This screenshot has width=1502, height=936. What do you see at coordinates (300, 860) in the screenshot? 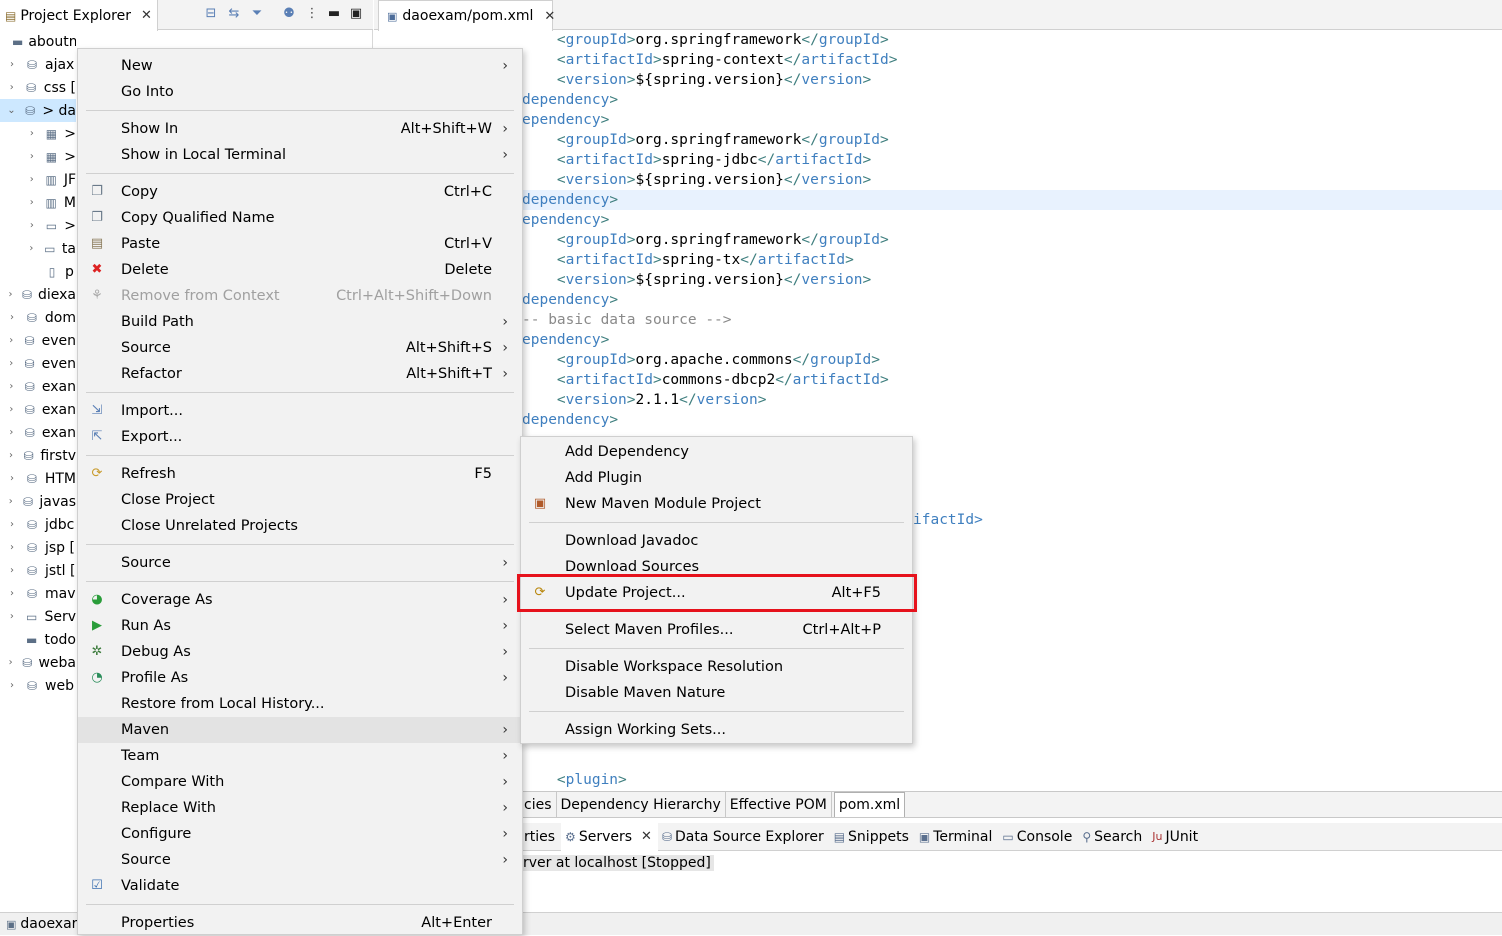
I see `menu-item-source: Source ›` at bounding box center [300, 860].